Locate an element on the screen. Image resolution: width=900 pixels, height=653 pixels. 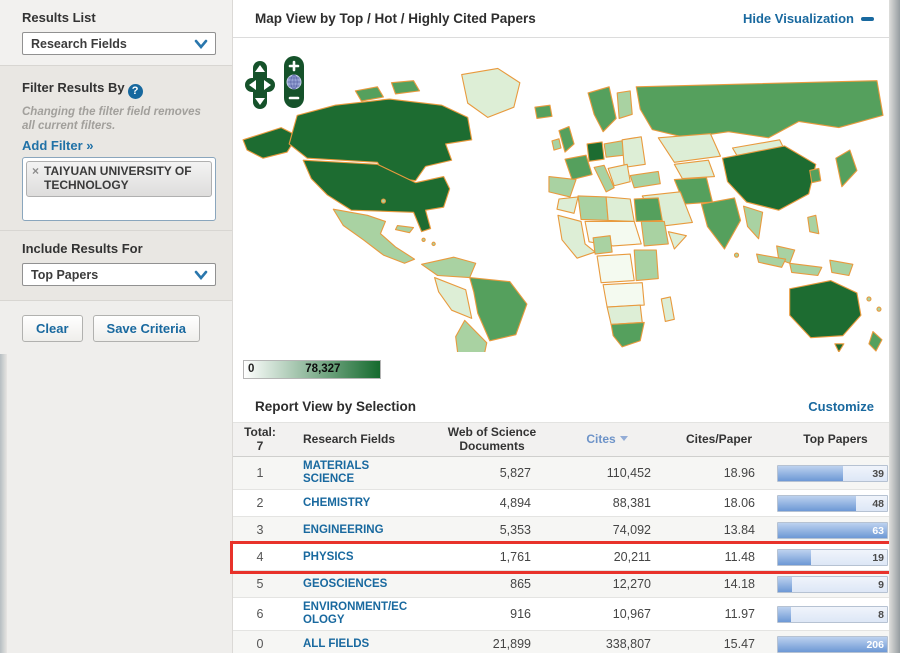
research-field-link: PHYSICS is located at coordinates (357, 557).